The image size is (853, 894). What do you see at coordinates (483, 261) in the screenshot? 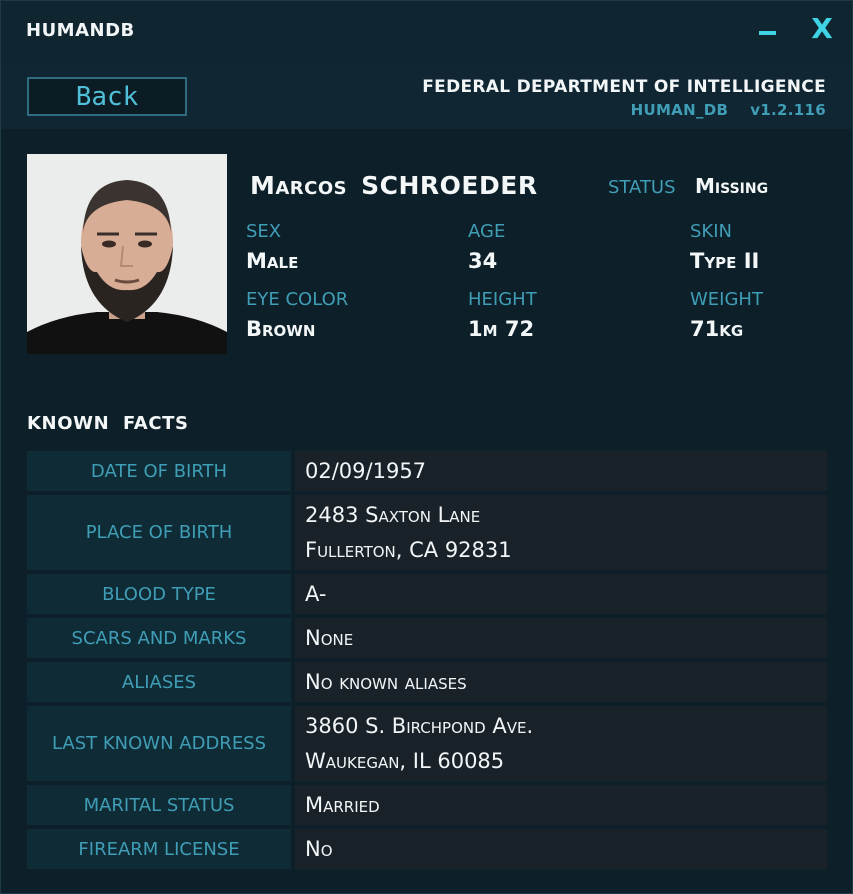
I see `attr-value: 34` at bounding box center [483, 261].